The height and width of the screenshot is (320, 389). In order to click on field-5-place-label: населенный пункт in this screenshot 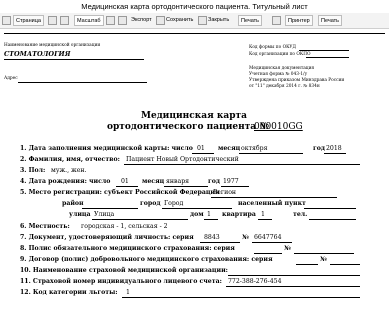, I will do `click(272, 203)`.